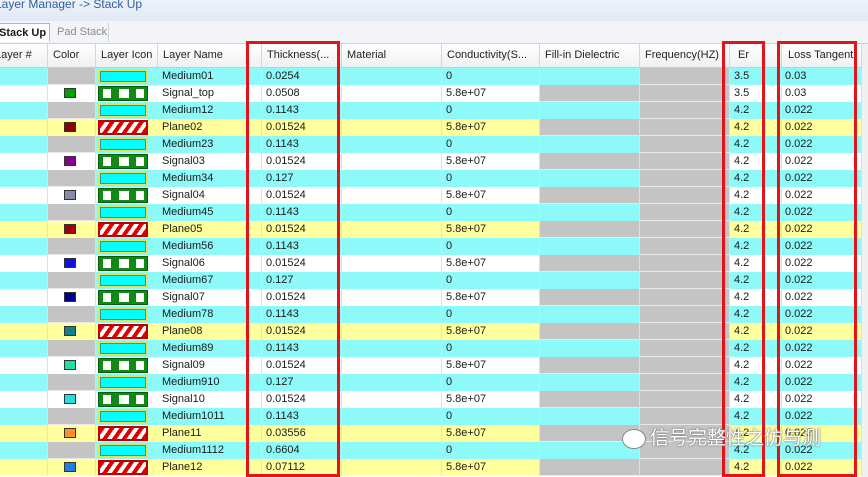 Image resolution: width=868 pixels, height=477 pixels. What do you see at coordinates (822, 55) in the screenshot?
I see `header-loss-tangent: Loss Tangent` at bounding box center [822, 55].